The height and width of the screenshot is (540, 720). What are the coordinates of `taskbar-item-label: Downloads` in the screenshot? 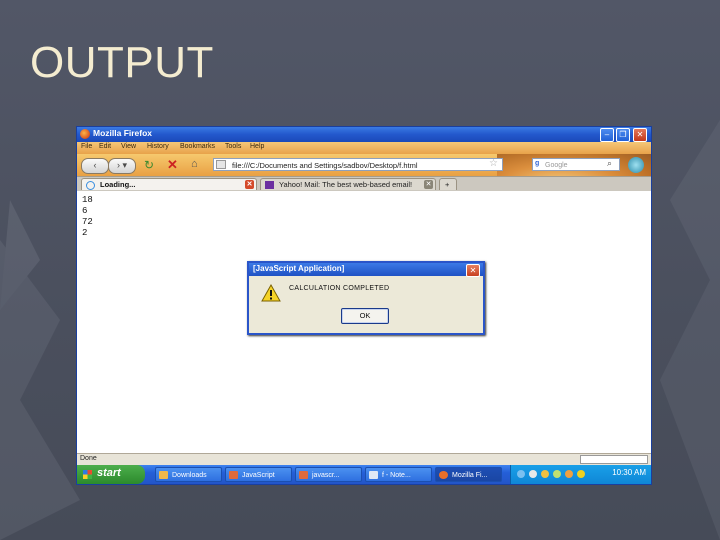 It's located at (189, 475).